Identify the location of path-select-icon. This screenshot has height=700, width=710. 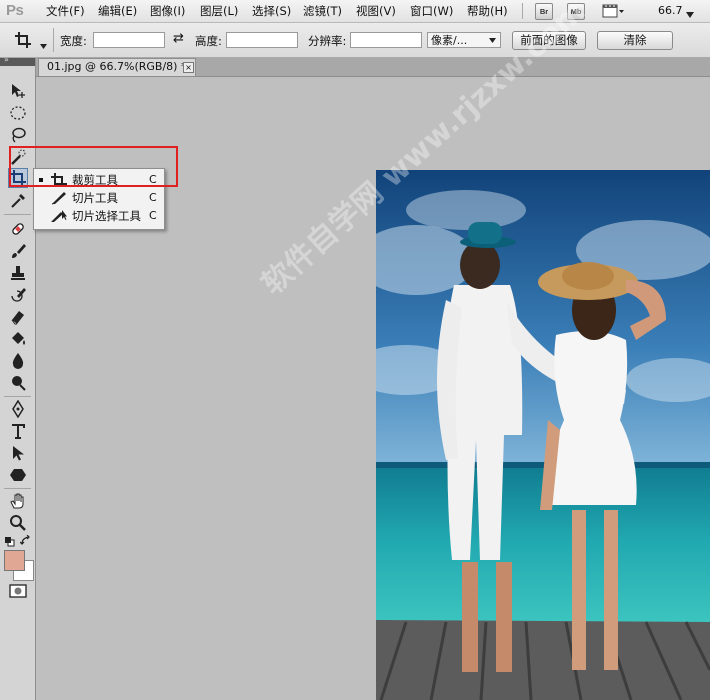
(18, 453).